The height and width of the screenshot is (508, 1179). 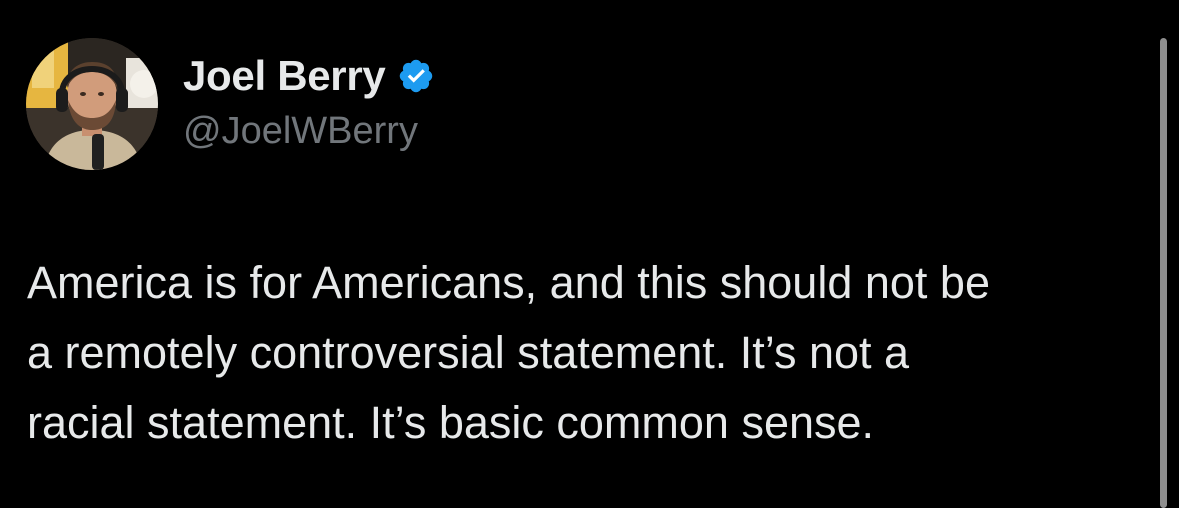 I want to click on author-info: Joel Berry @JoelWBerry, so click(x=309, y=101).